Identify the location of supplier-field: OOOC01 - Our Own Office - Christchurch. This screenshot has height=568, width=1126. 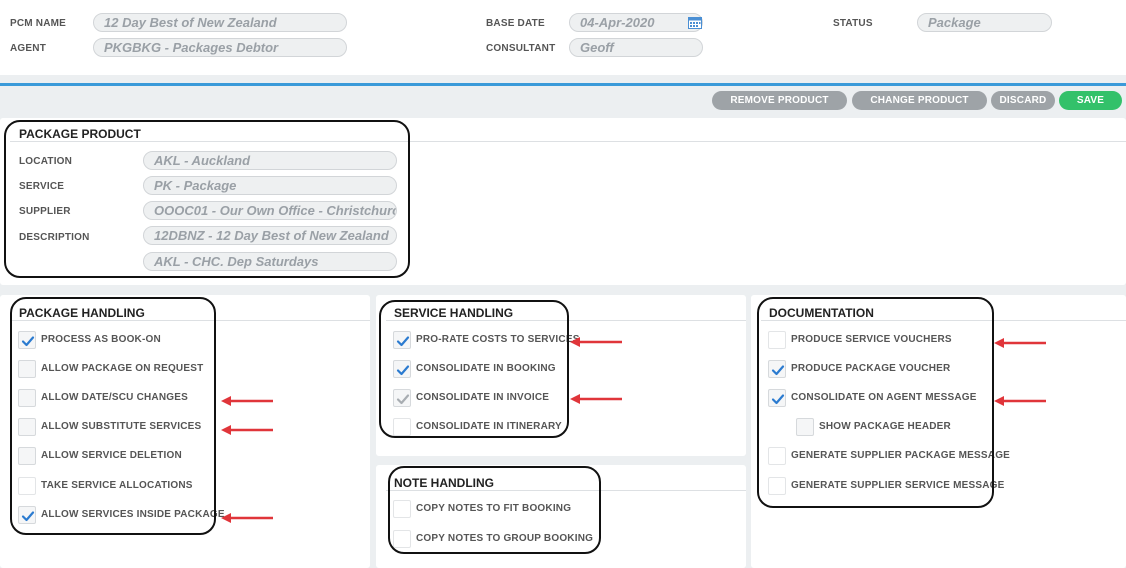
(270, 210).